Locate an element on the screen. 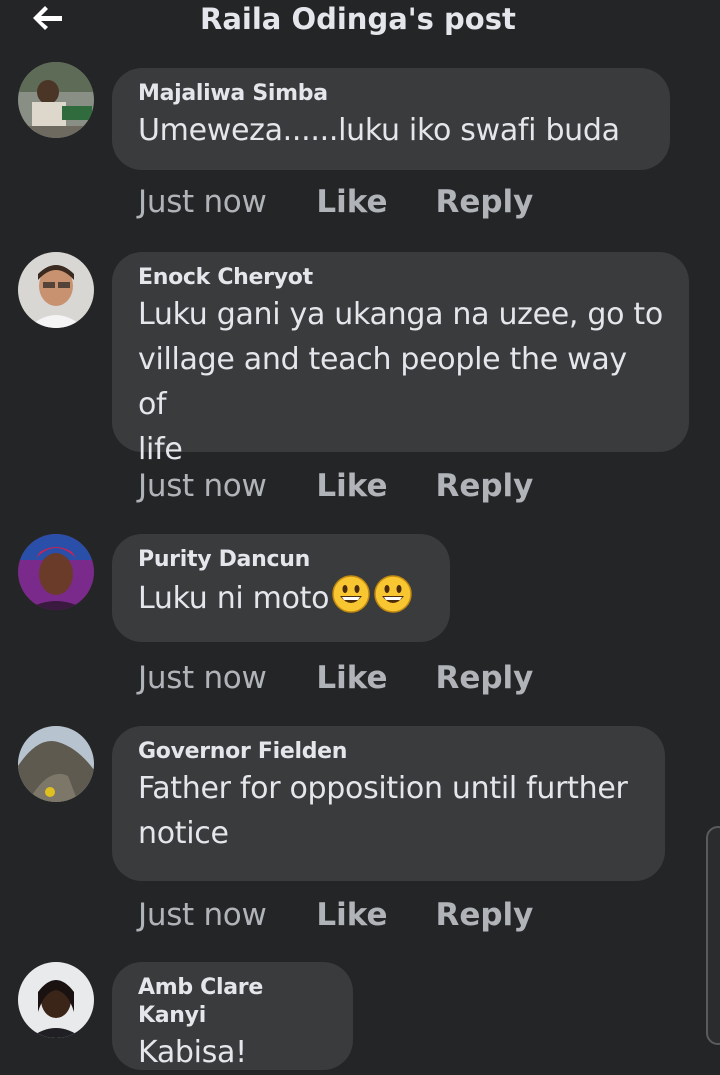 The height and width of the screenshot is (1075, 720). comment-author: Enock Cheryot is located at coordinates (400, 278).